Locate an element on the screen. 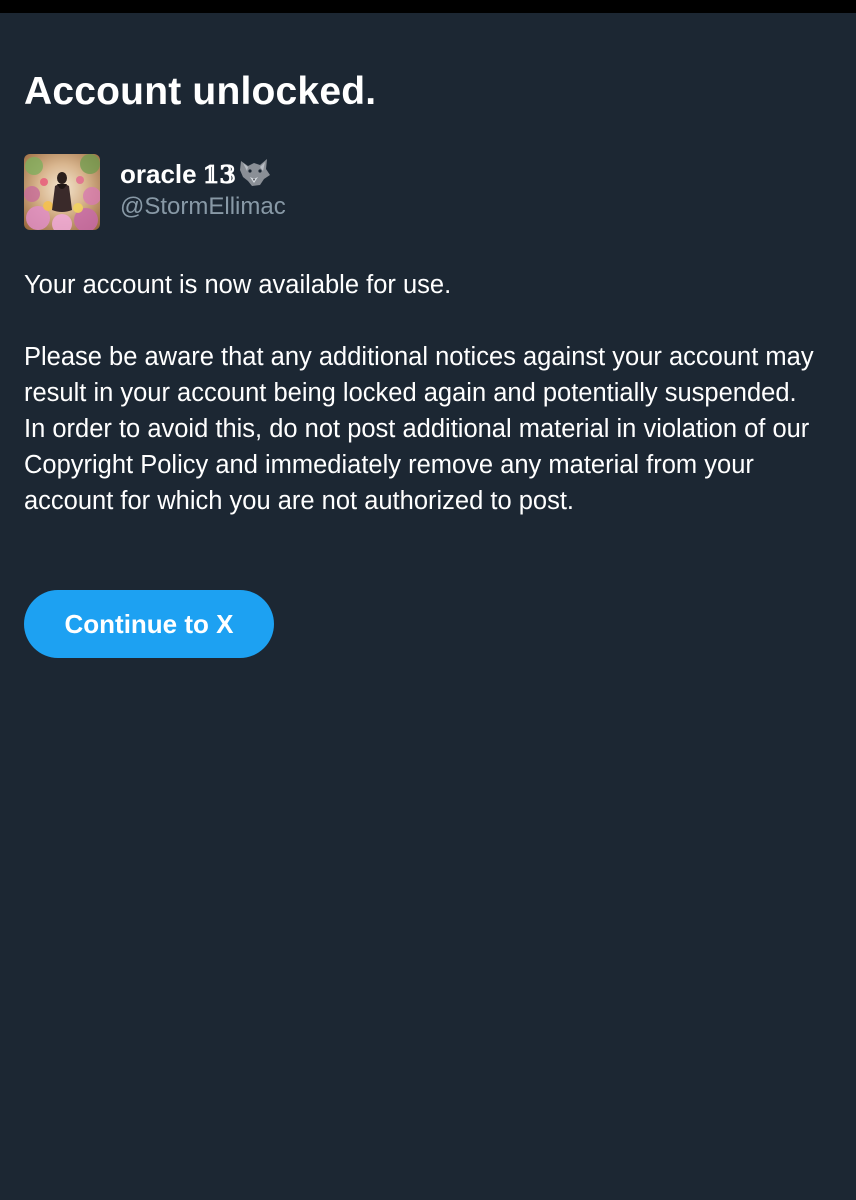 The height and width of the screenshot is (1200, 856). wolf-icon is located at coordinates (255, 175).